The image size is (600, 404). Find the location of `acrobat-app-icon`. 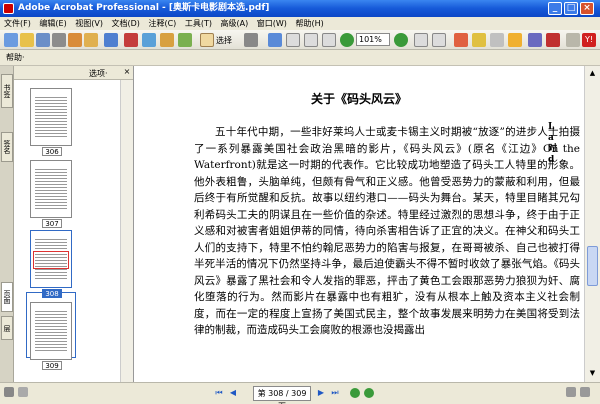

acrobat-app-icon is located at coordinates (8, 8).